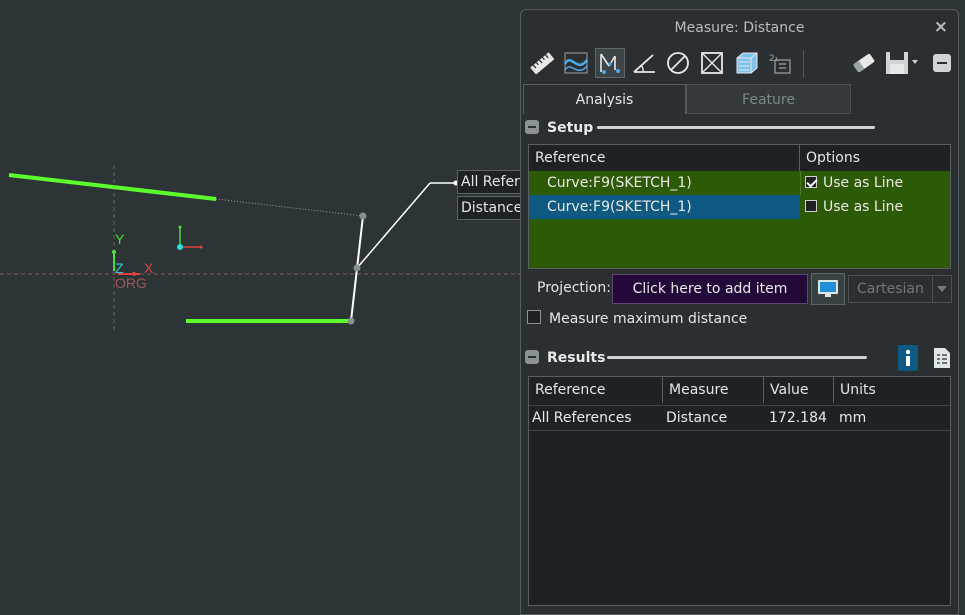  What do you see at coordinates (582, 418) in the screenshot?
I see `result-reference: All References` at bounding box center [582, 418].